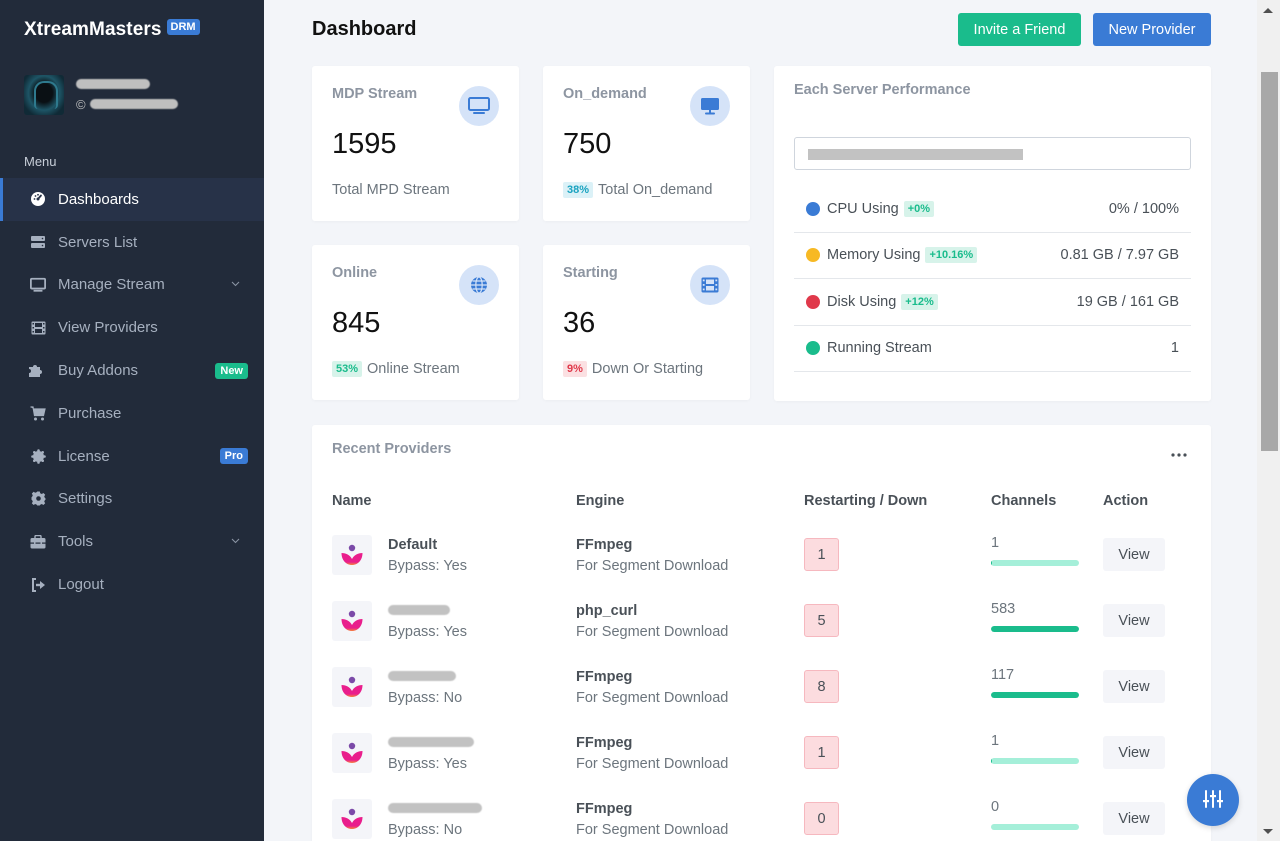  I want to click on stat-footer: 38% Total On_demand, so click(638, 190).